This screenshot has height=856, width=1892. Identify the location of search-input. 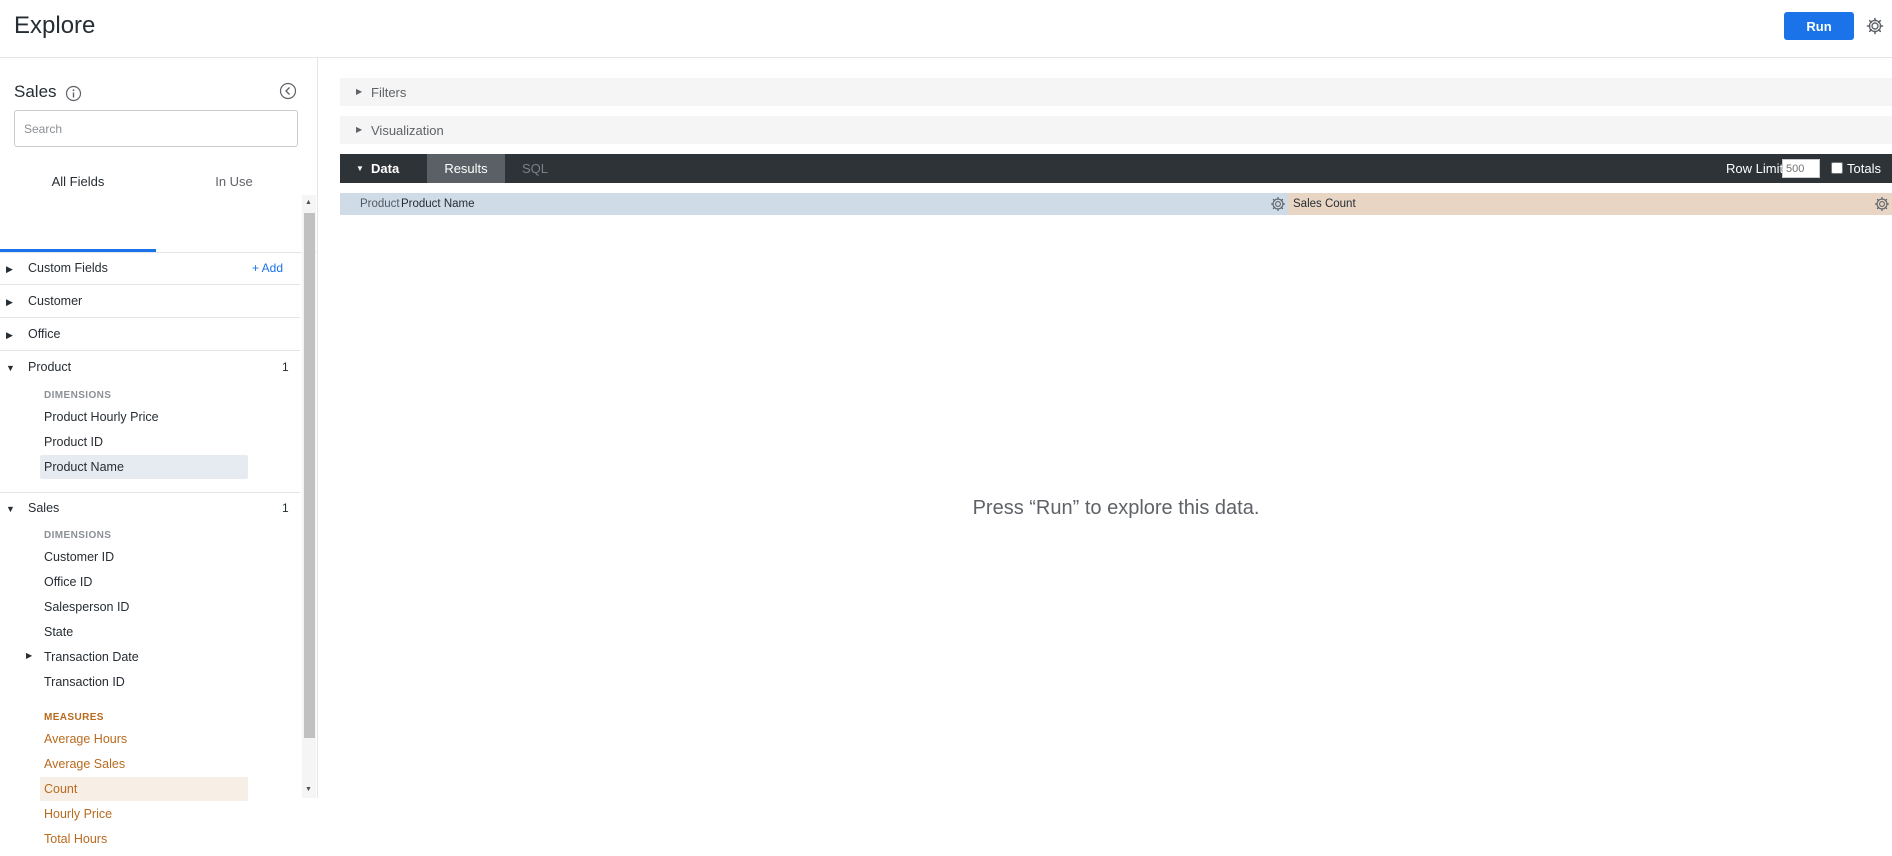
(156, 128).